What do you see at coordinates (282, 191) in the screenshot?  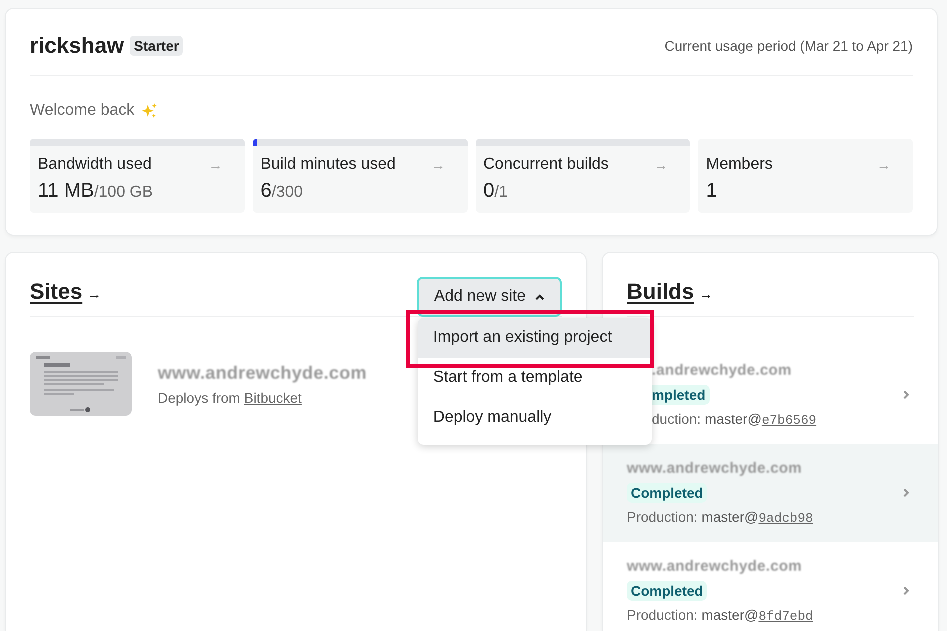 I see `usage-value: 6/300` at bounding box center [282, 191].